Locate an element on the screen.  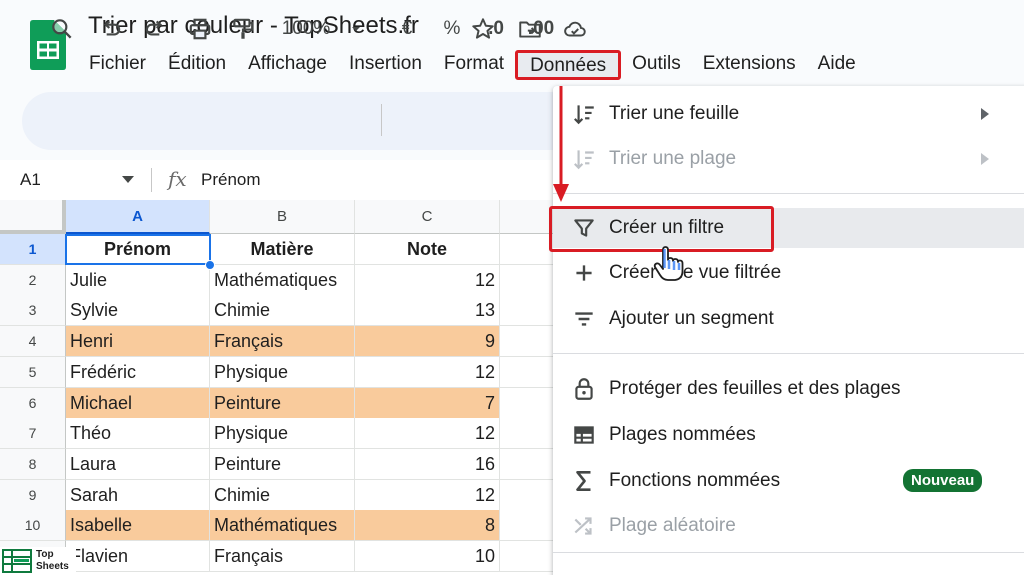
table-cell: Isabelle is located at coordinates (138, 526).